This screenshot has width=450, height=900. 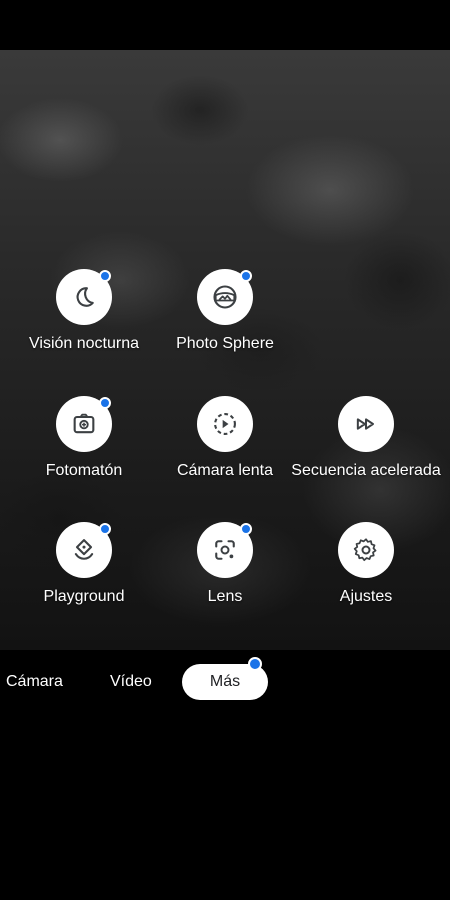 I want to click on mode-label: Playground, so click(x=84, y=596).